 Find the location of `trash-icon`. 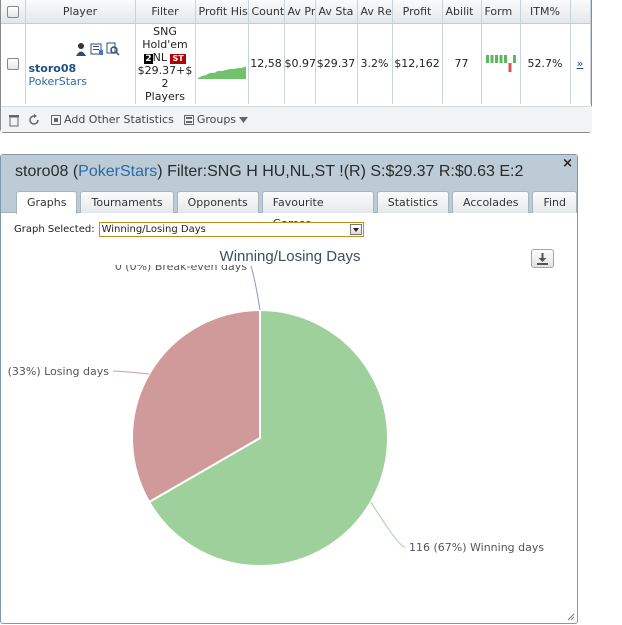

trash-icon is located at coordinates (14, 120).